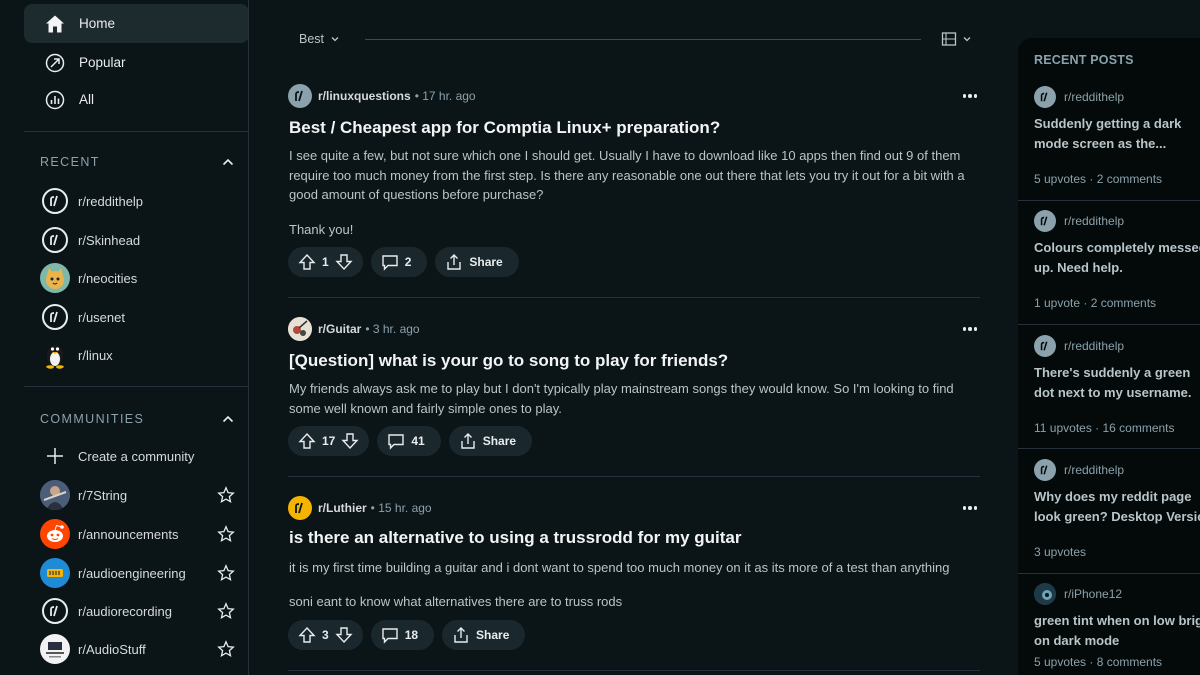  What do you see at coordinates (342, 508) in the screenshot?
I see `post-subreddit-link: r/Luthier` at bounding box center [342, 508].